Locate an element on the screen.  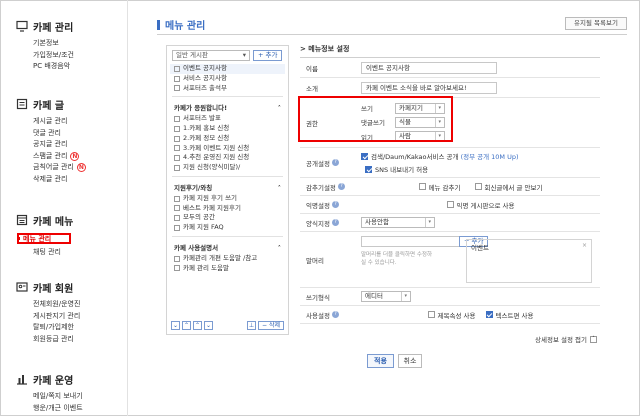
list-item: 서포터즈 발표 is located at coordinates (227, 119).